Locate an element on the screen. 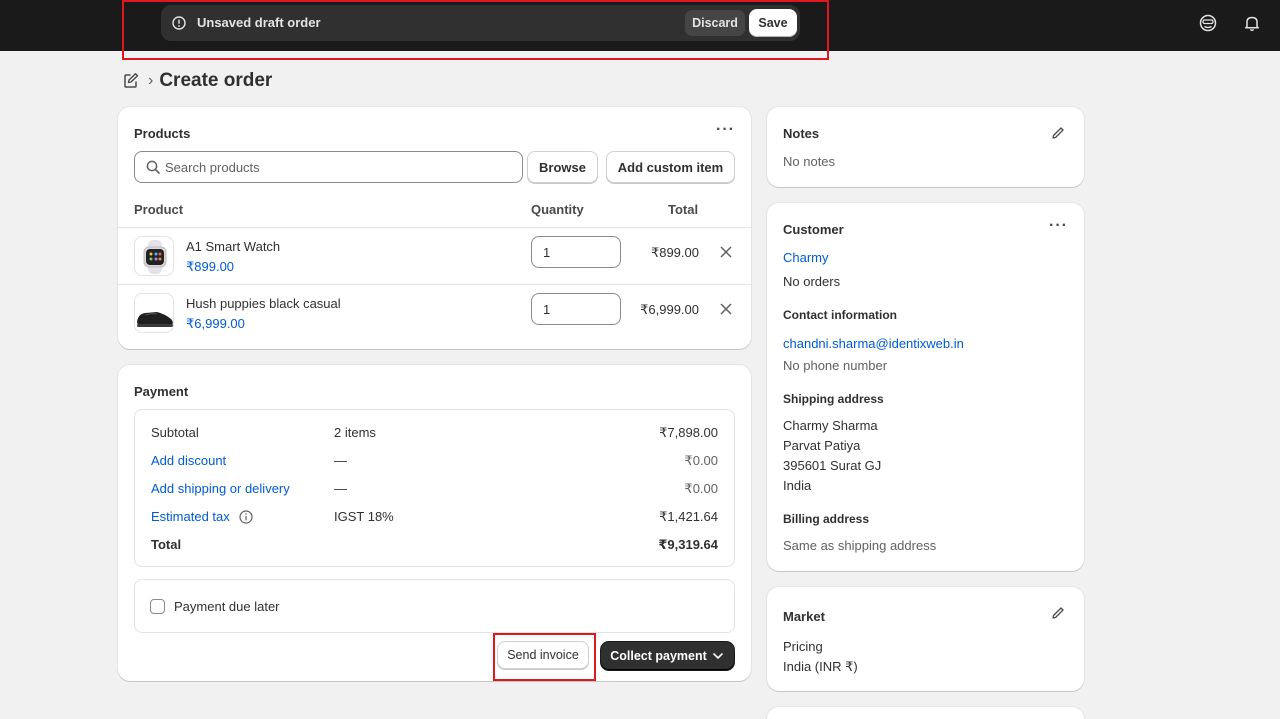 Image resolution: width=1280 pixels, height=719 pixels. info-icon is located at coordinates (246, 517).